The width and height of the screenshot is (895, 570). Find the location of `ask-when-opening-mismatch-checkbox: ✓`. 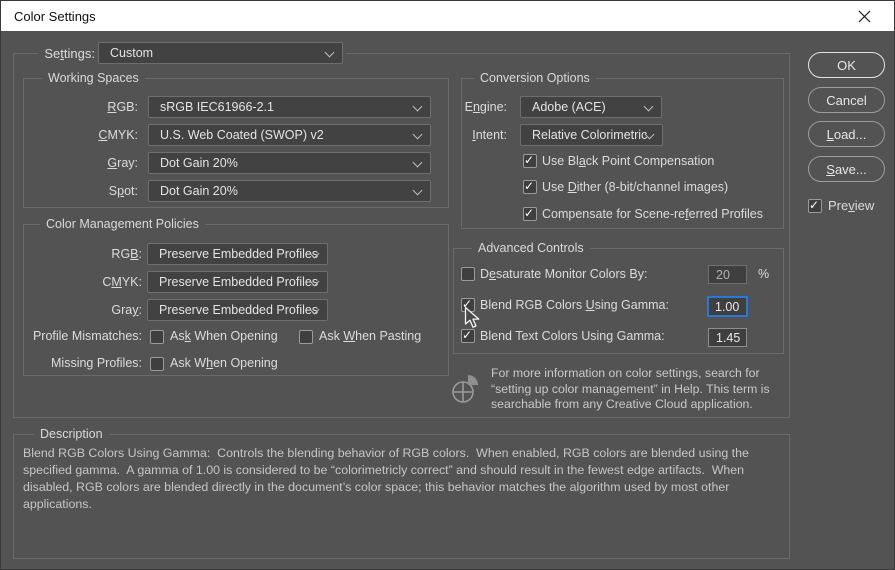

ask-when-opening-mismatch-checkbox: ✓ is located at coordinates (157, 337).